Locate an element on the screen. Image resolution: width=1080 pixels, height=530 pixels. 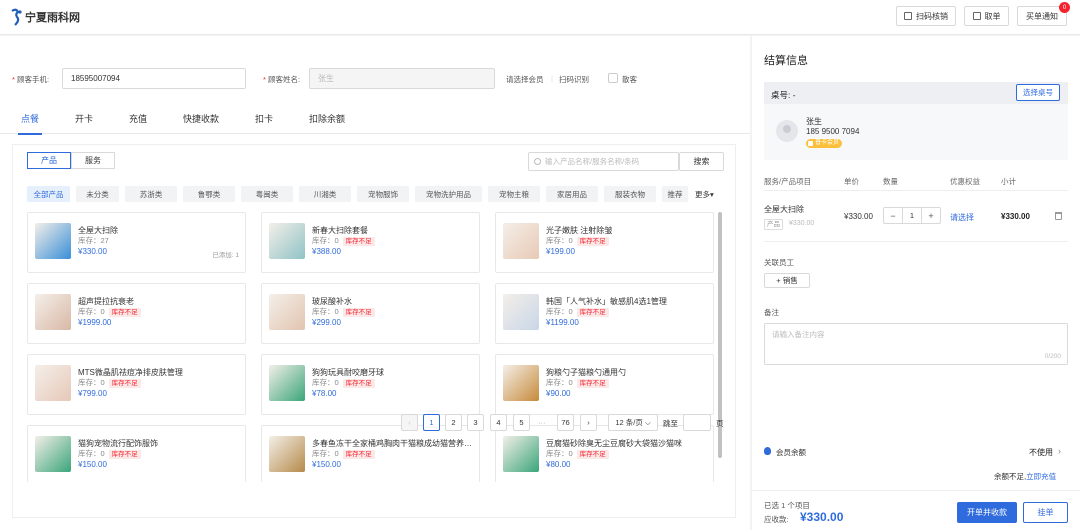
spray-bottles-image is located at coordinates (287, 241).